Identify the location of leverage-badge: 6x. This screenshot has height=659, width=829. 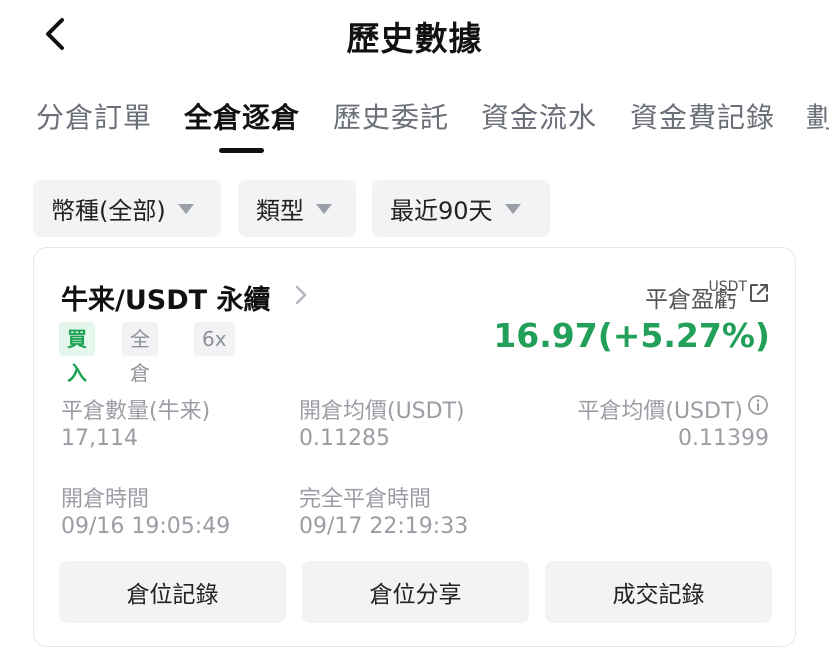
(214, 339).